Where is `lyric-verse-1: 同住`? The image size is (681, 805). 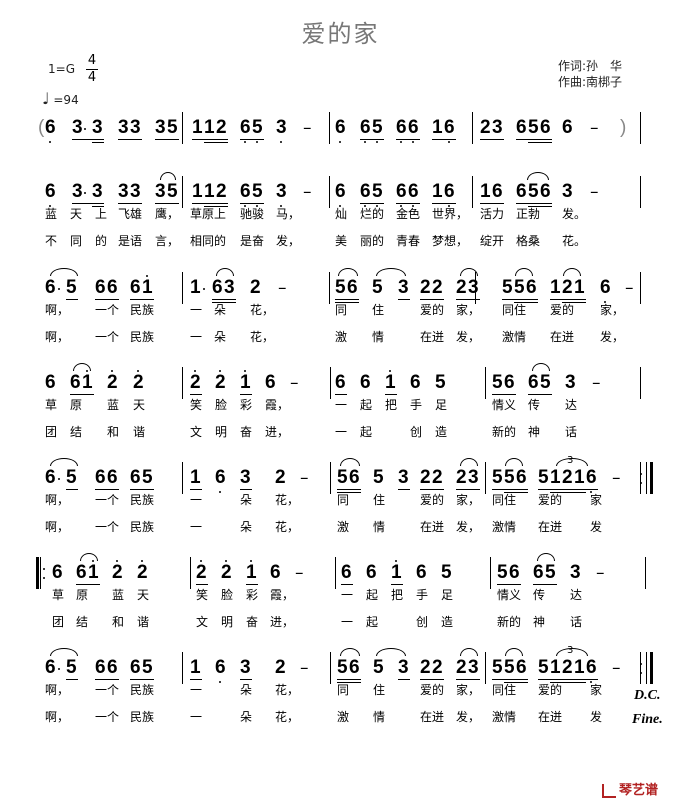 lyric-verse-1: 同住 is located at coordinates (504, 500).